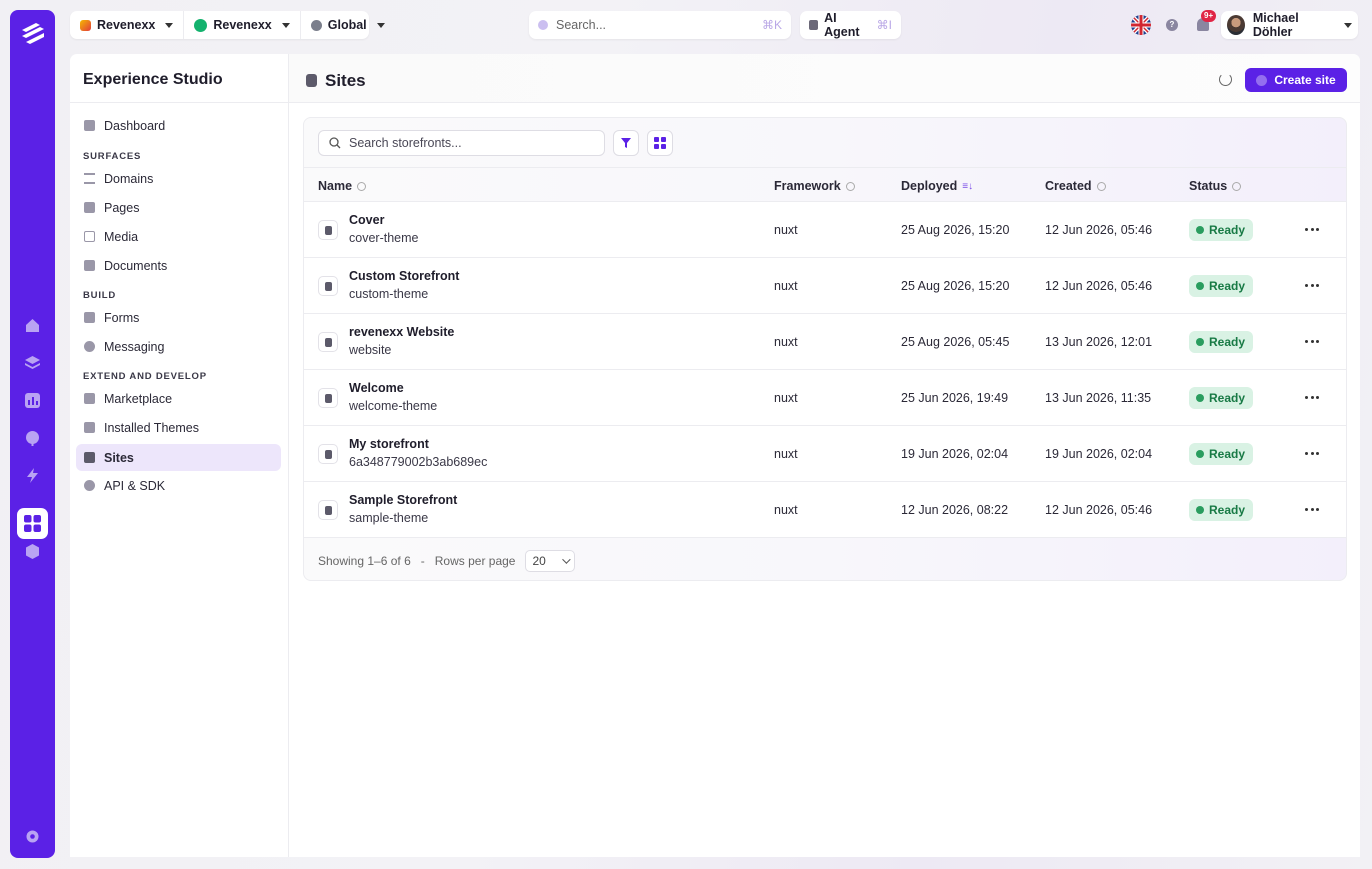 The image size is (1372, 869). Describe the element at coordinates (311, 80) in the screenshot. I see `sites-icon` at that location.